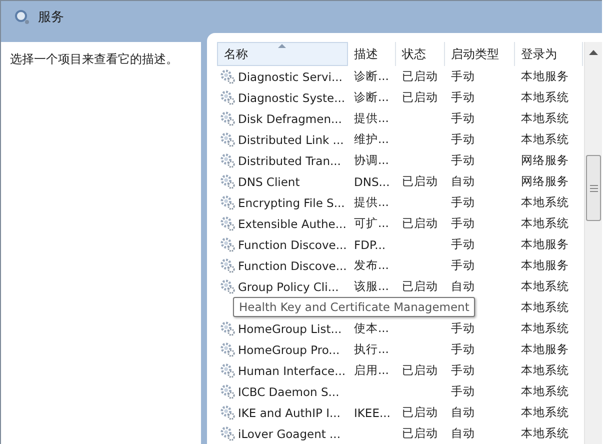 The width and height of the screenshot is (603, 444). Describe the element at coordinates (593, 243) in the screenshot. I see `scrollbar` at that location.